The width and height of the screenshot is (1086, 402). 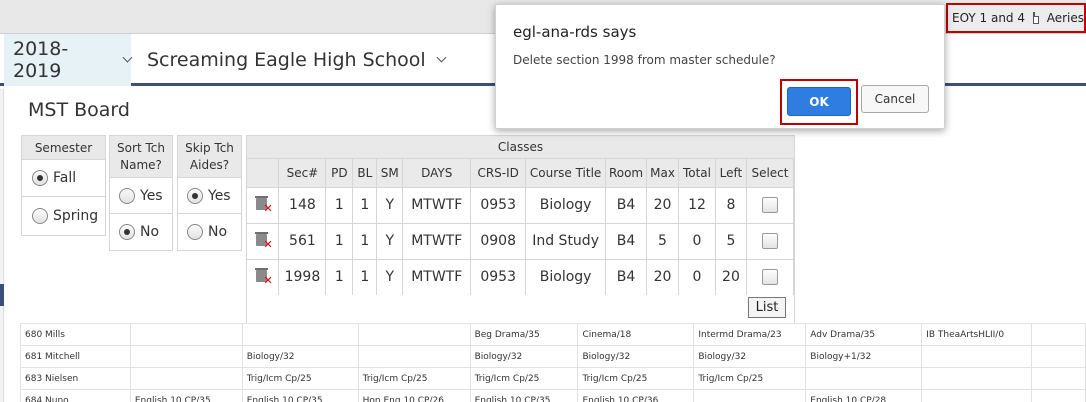 What do you see at coordinates (662, 276) in the screenshot?
I see `cell-max: 20` at bounding box center [662, 276].